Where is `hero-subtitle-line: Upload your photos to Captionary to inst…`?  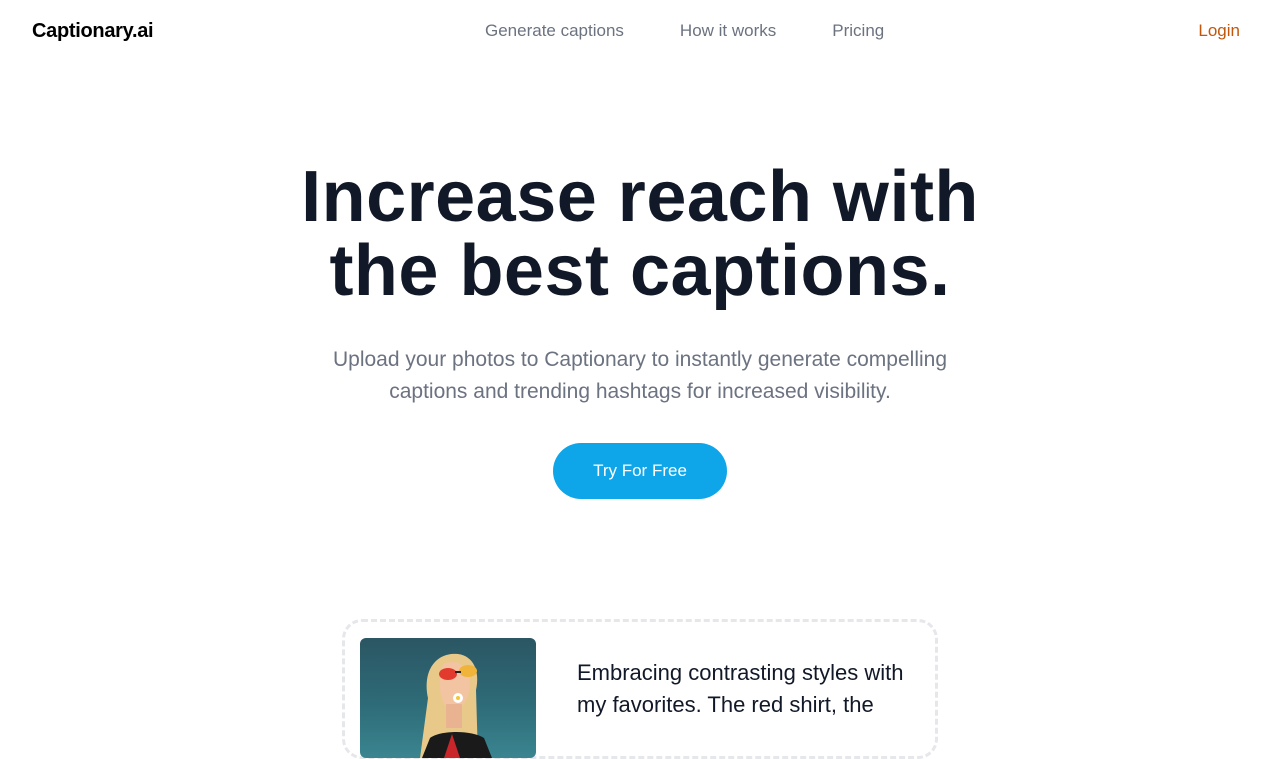 hero-subtitle-line: Upload your photos to Captionary to inst… is located at coordinates (640, 359).